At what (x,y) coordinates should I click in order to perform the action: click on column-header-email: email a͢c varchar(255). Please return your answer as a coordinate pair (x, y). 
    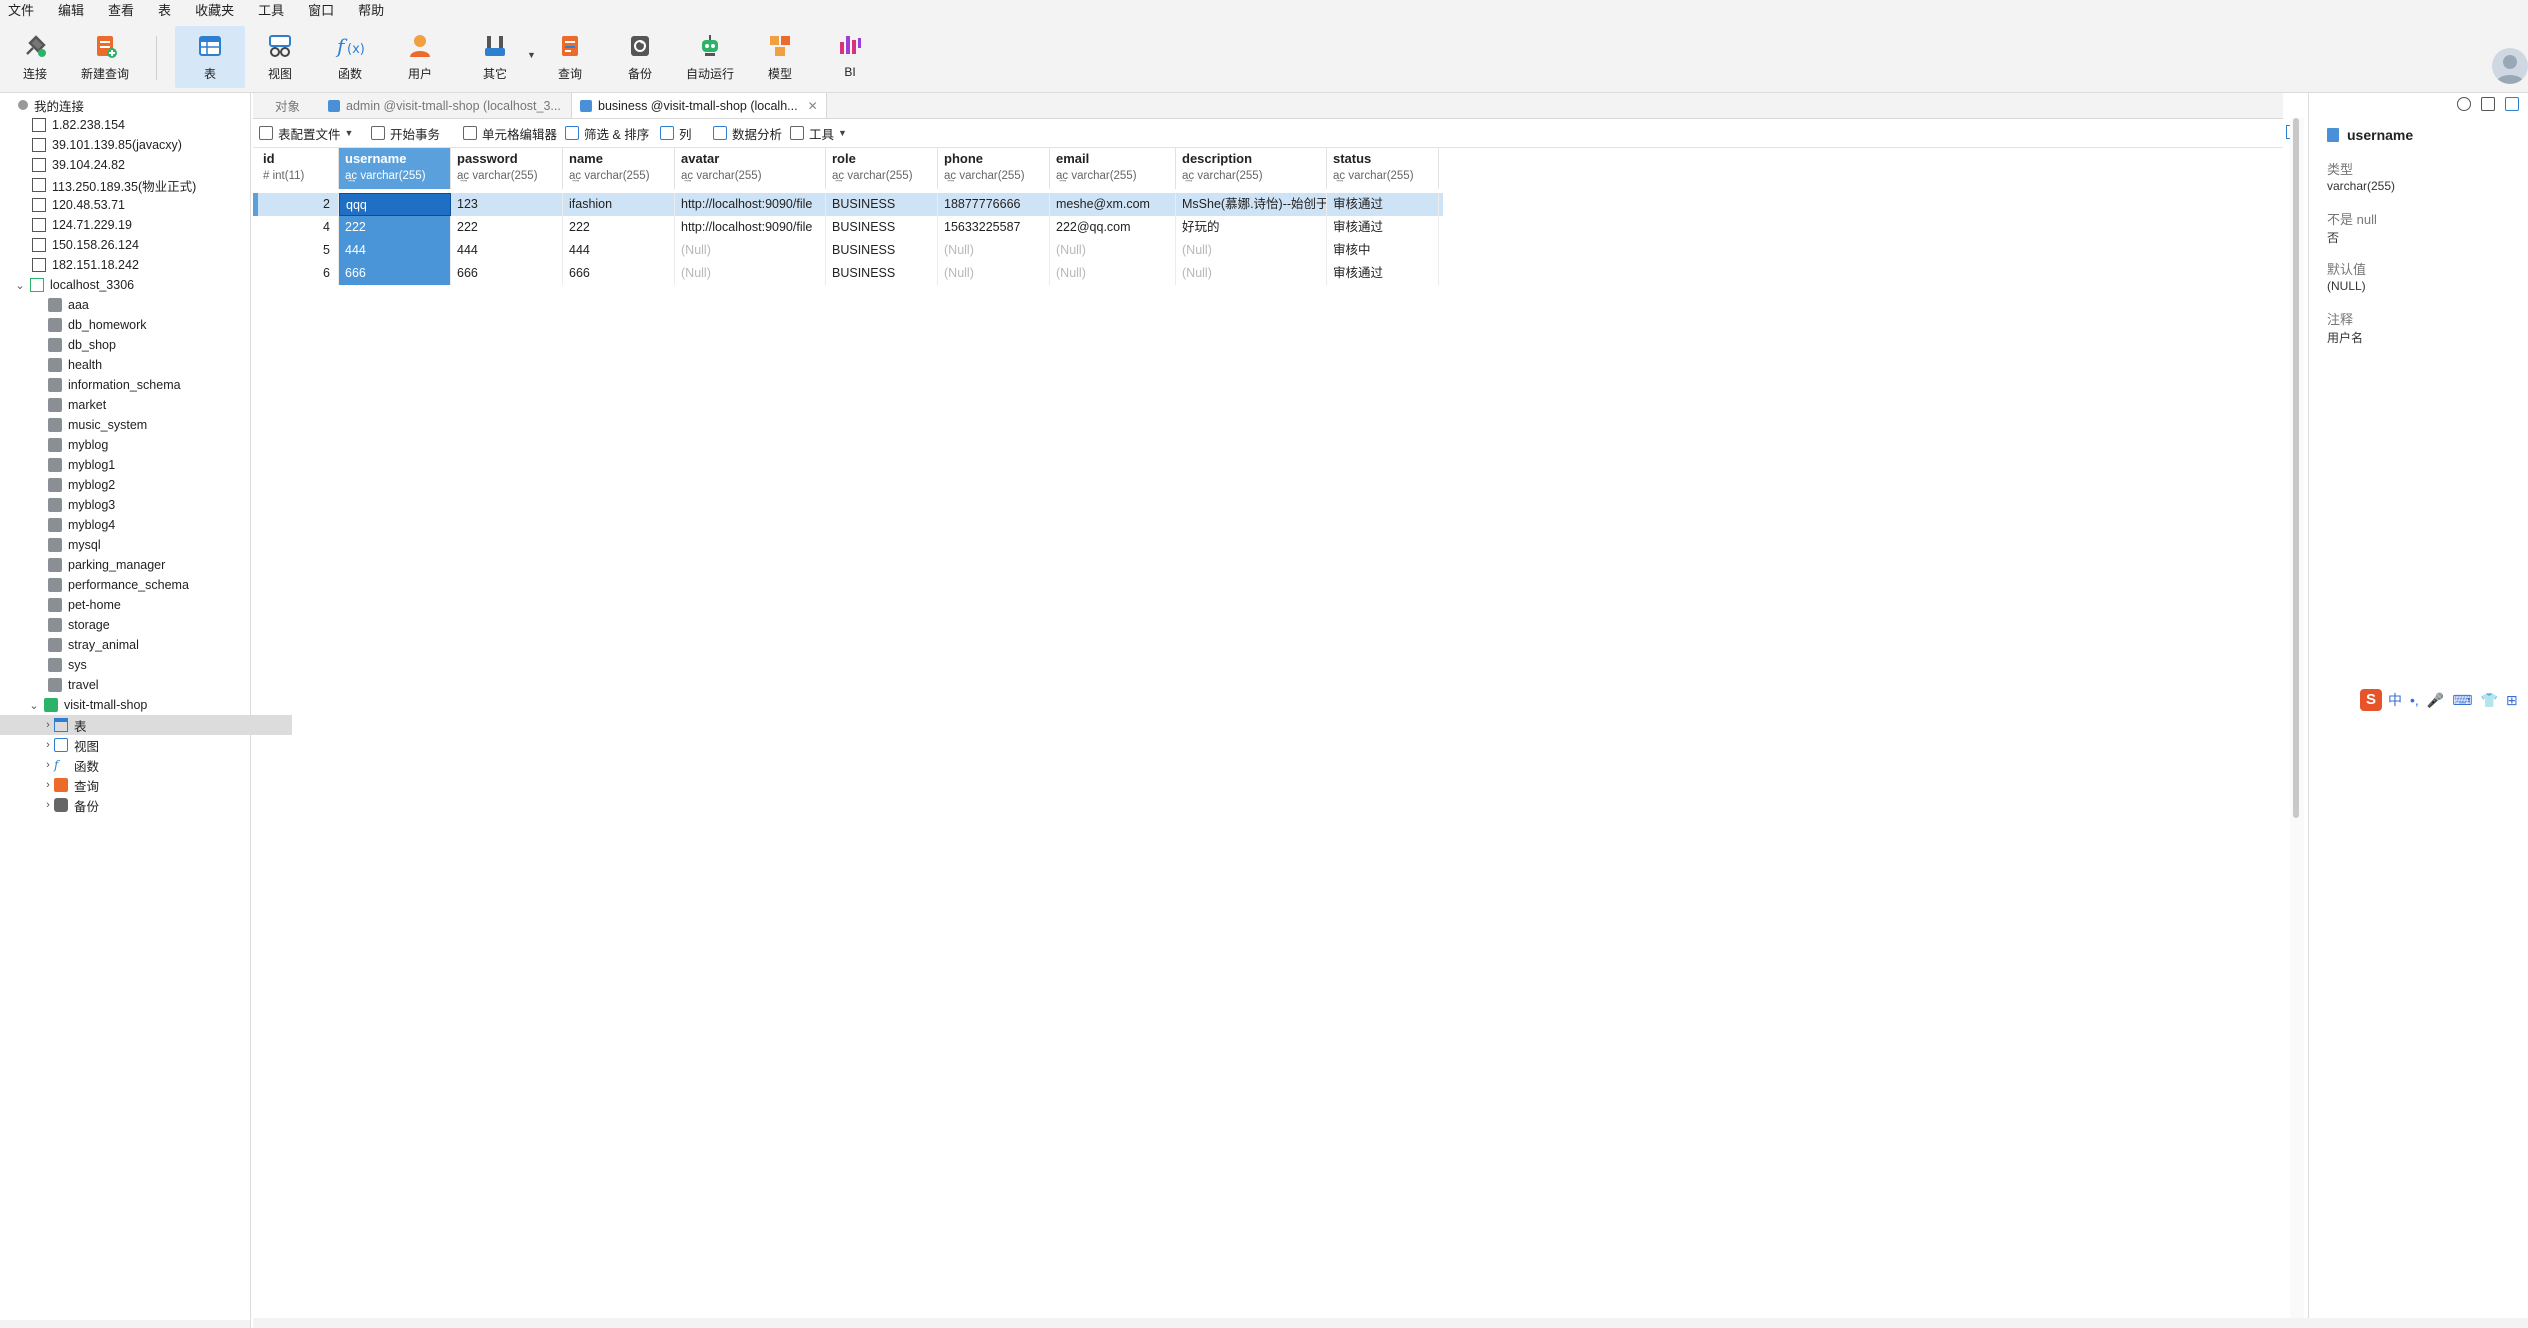
    Looking at the image, I should click on (1113, 168).